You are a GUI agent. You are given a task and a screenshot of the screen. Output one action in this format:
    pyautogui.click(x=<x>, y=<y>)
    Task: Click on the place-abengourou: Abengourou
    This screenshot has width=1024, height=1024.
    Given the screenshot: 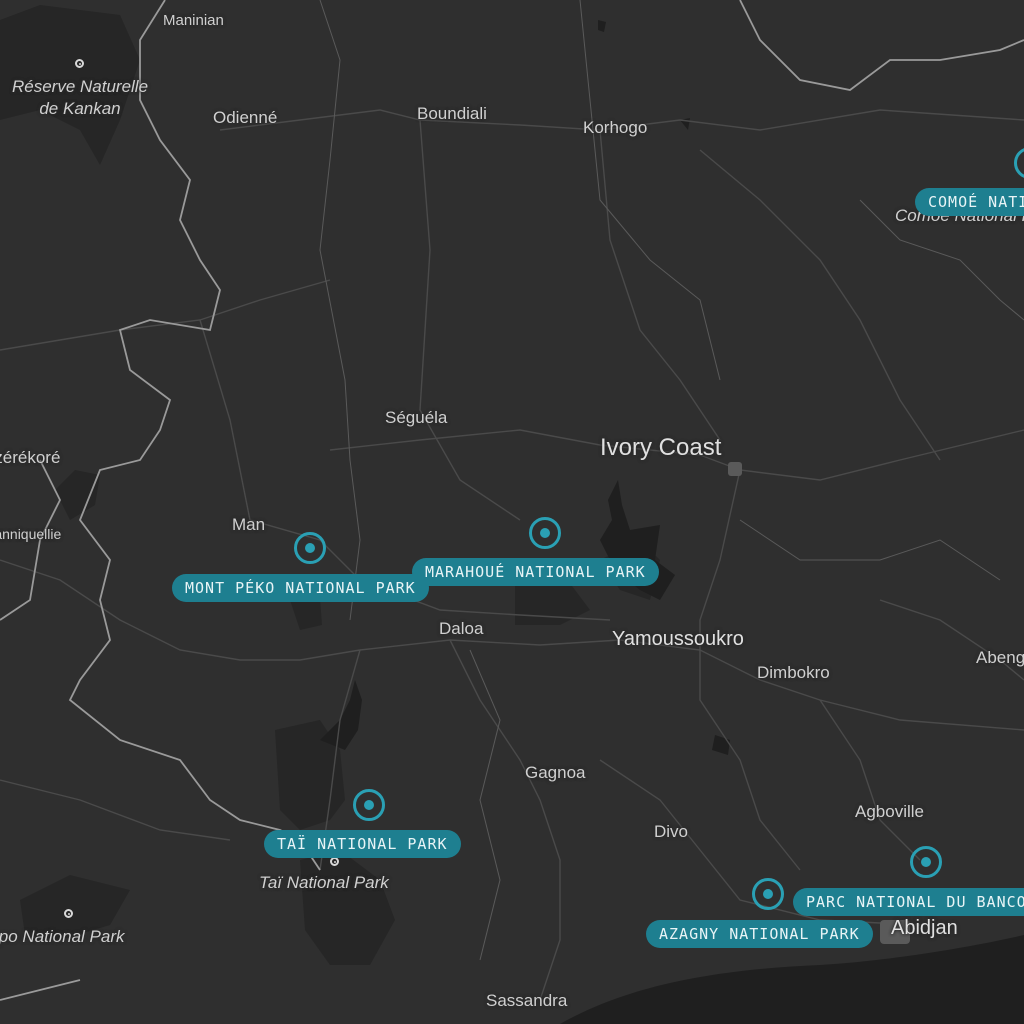 What is the action you would take?
    pyautogui.click(x=1000, y=657)
    